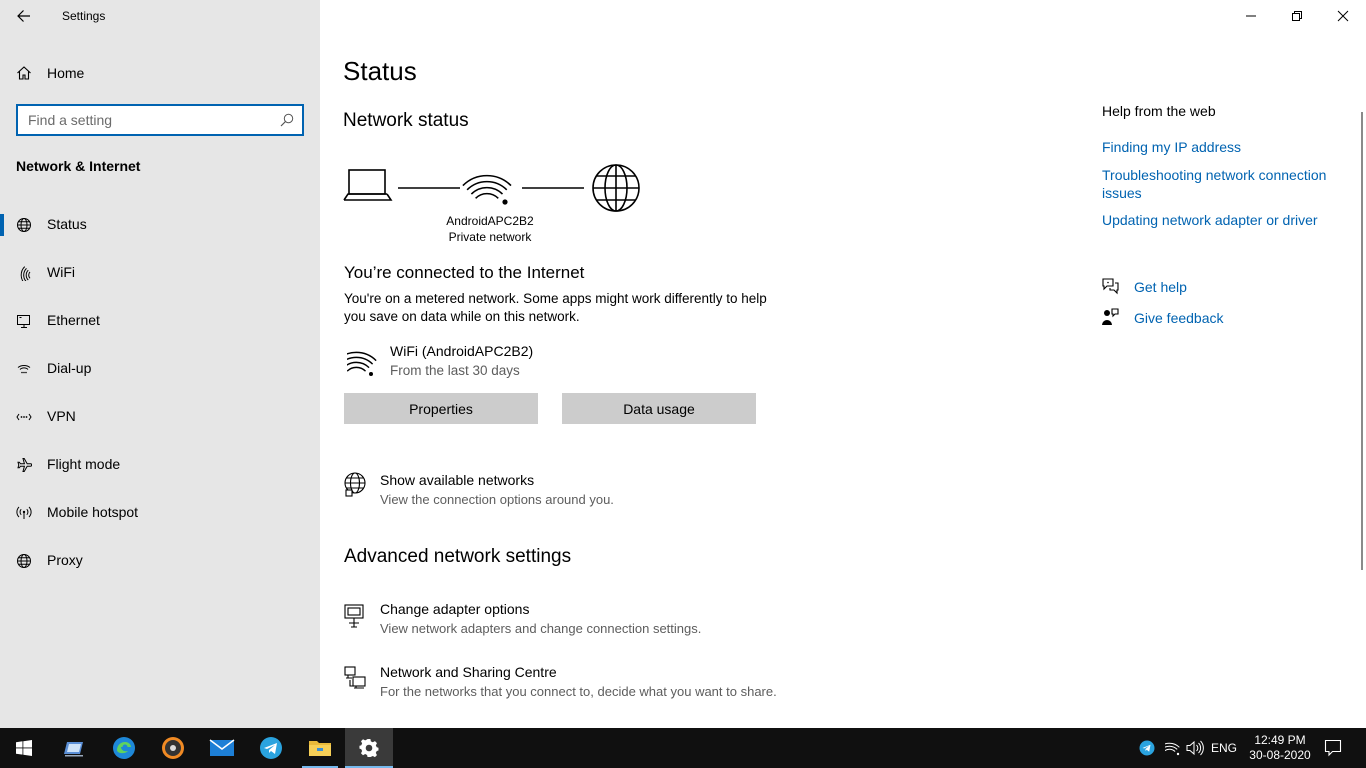 The height and width of the screenshot is (768, 1366). I want to click on internet-globe-icon, so click(616, 188).